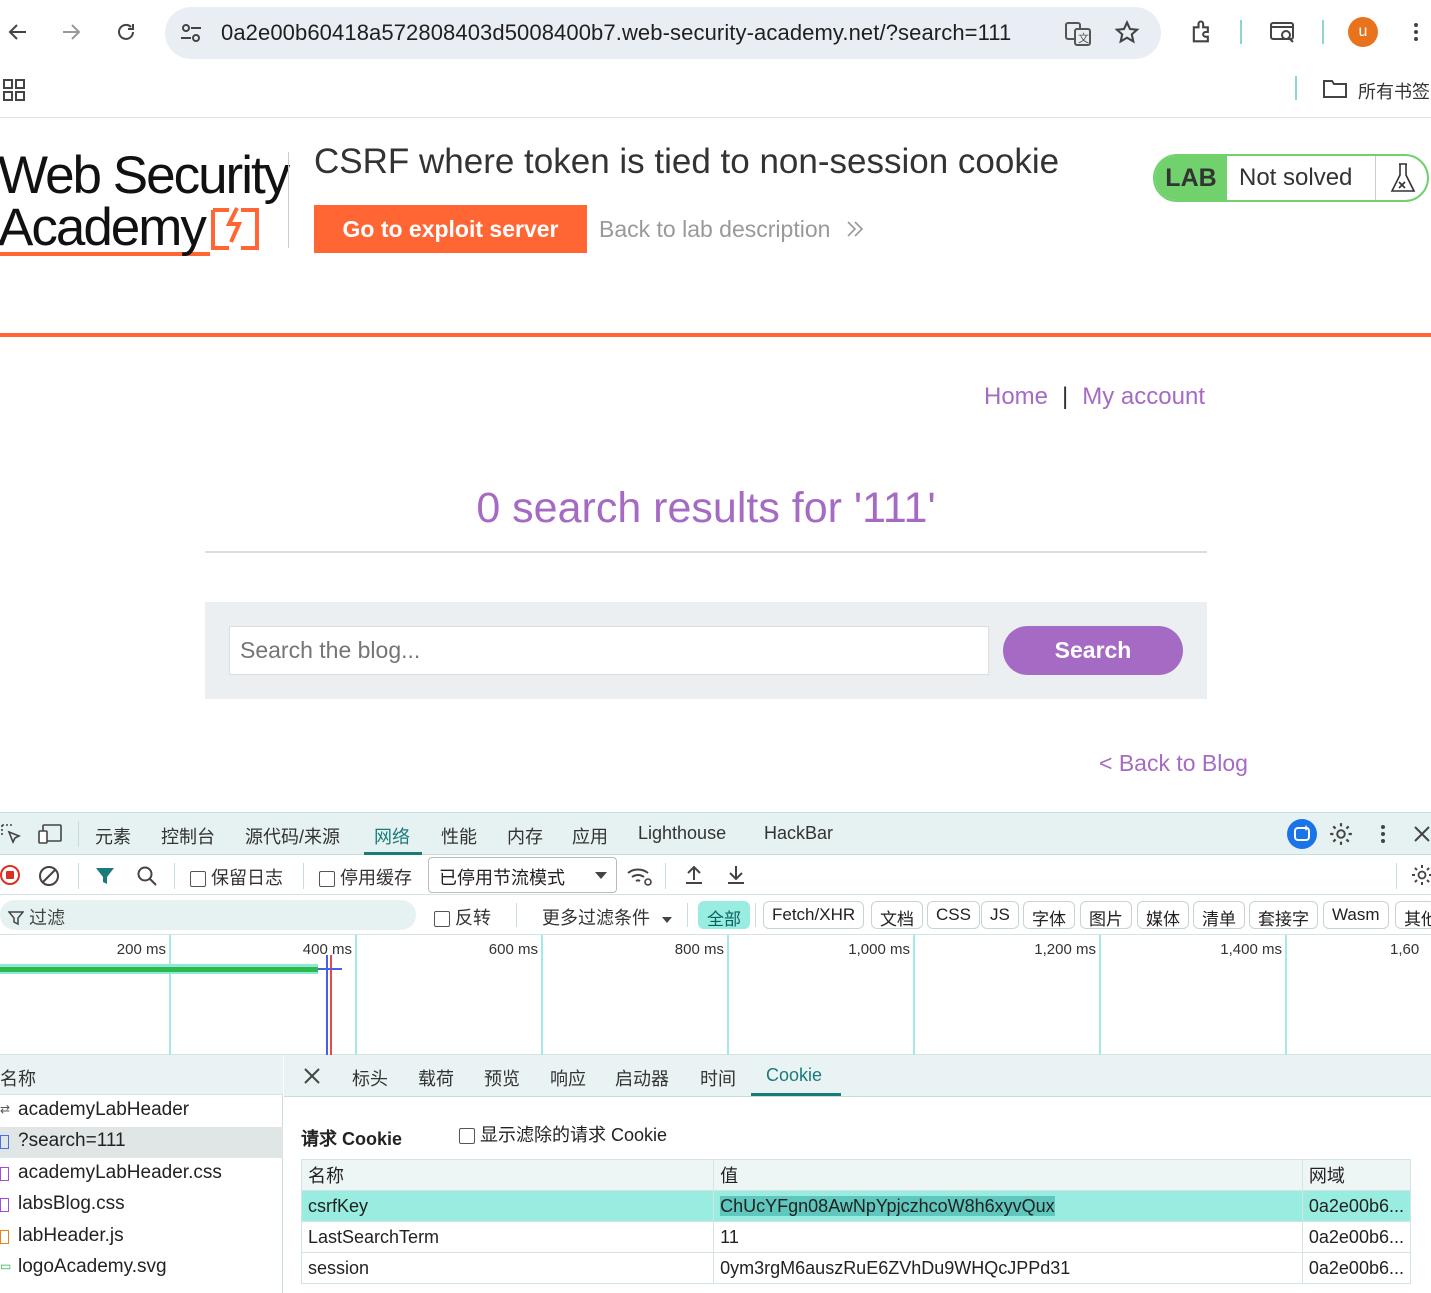 This screenshot has width=1431, height=1293. I want to click on network-settings-gear-icon, so click(1420, 877).